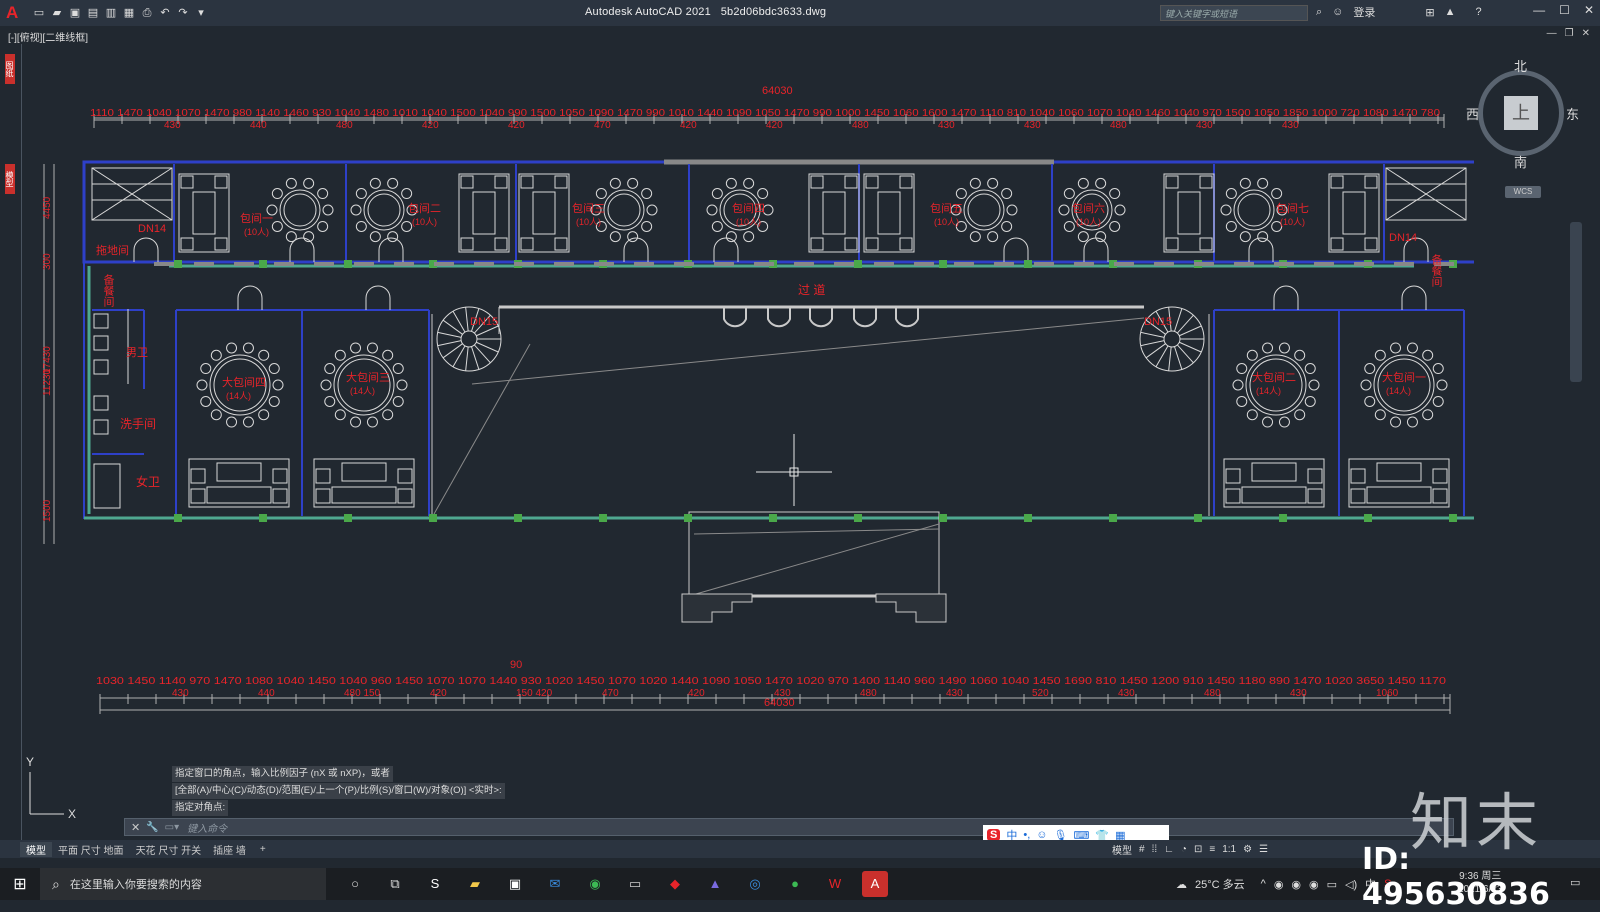  Describe the element at coordinates (835, 884) in the screenshot. I see `wps-icon: W` at that location.